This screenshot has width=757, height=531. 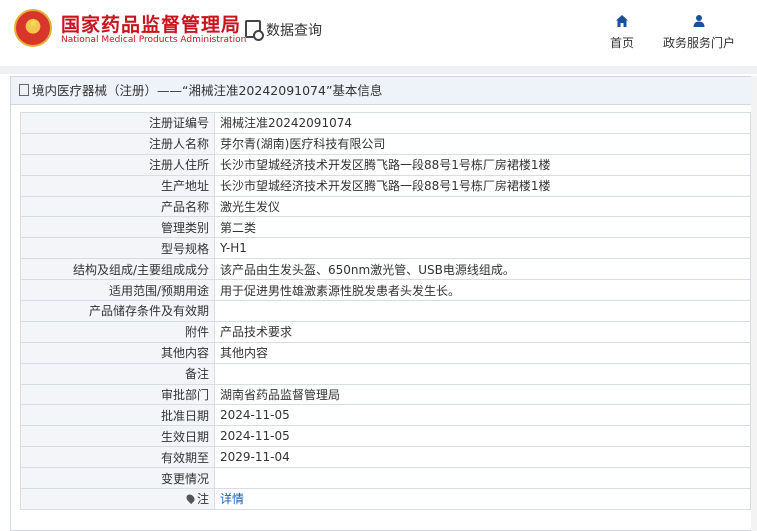 What do you see at coordinates (117, 143) in the screenshot?
I see `row-key: 注册人名称` at bounding box center [117, 143].